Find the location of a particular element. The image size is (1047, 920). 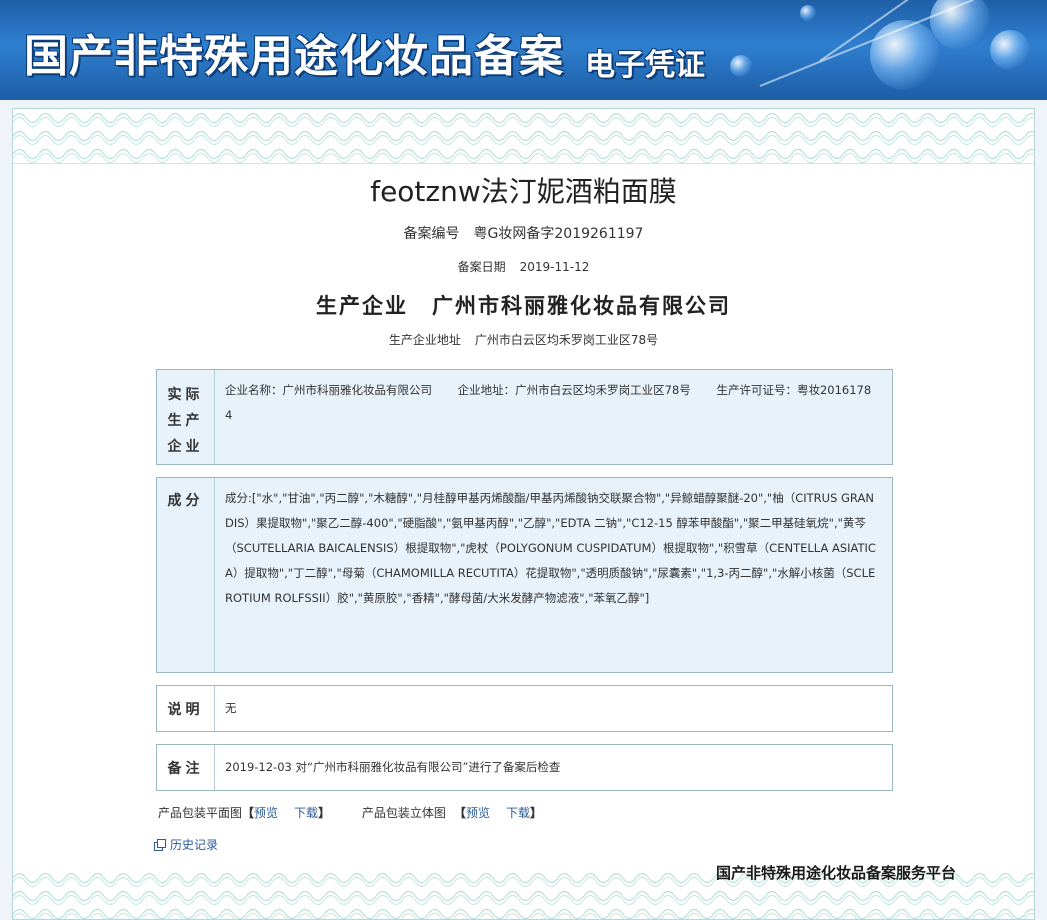

record-number-label: 备案编号 is located at coordinates (431, 234).